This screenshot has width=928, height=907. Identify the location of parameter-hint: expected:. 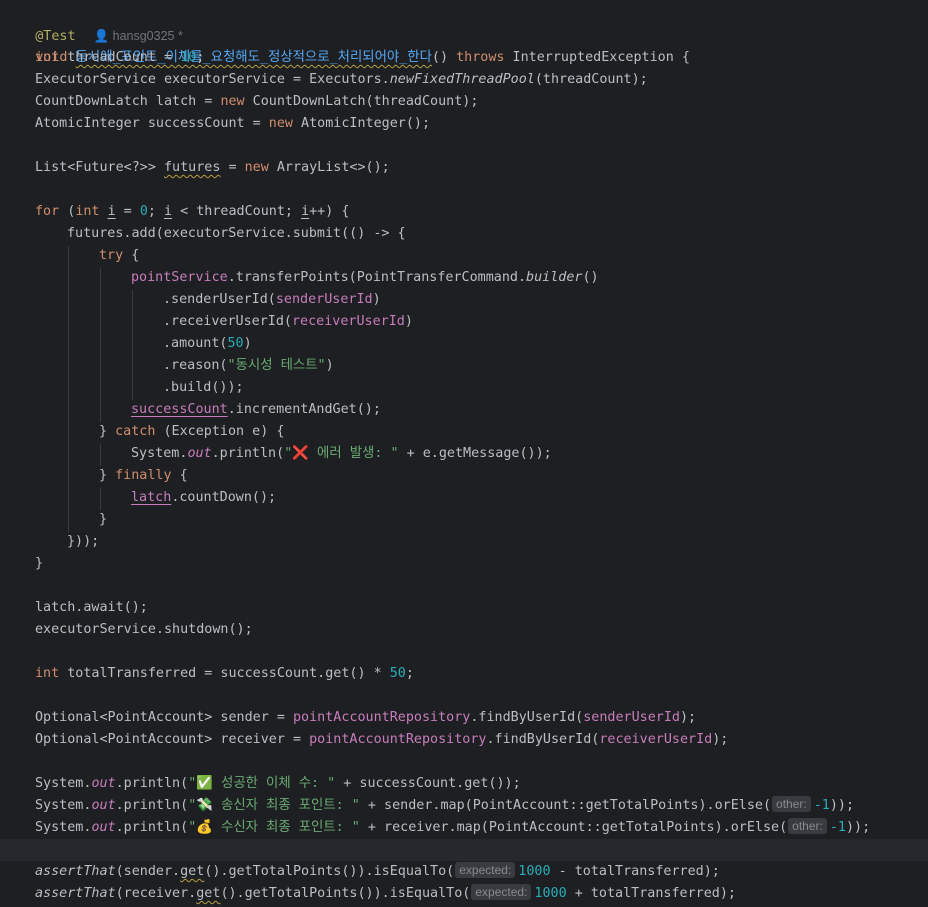
(501, 892).